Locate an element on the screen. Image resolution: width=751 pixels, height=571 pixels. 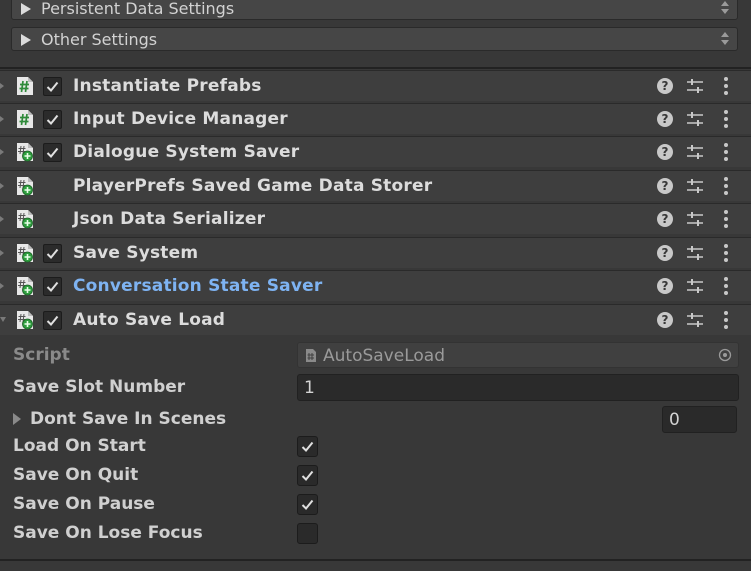
save-on-pause-checkbox is located at coordinates (307, 504).